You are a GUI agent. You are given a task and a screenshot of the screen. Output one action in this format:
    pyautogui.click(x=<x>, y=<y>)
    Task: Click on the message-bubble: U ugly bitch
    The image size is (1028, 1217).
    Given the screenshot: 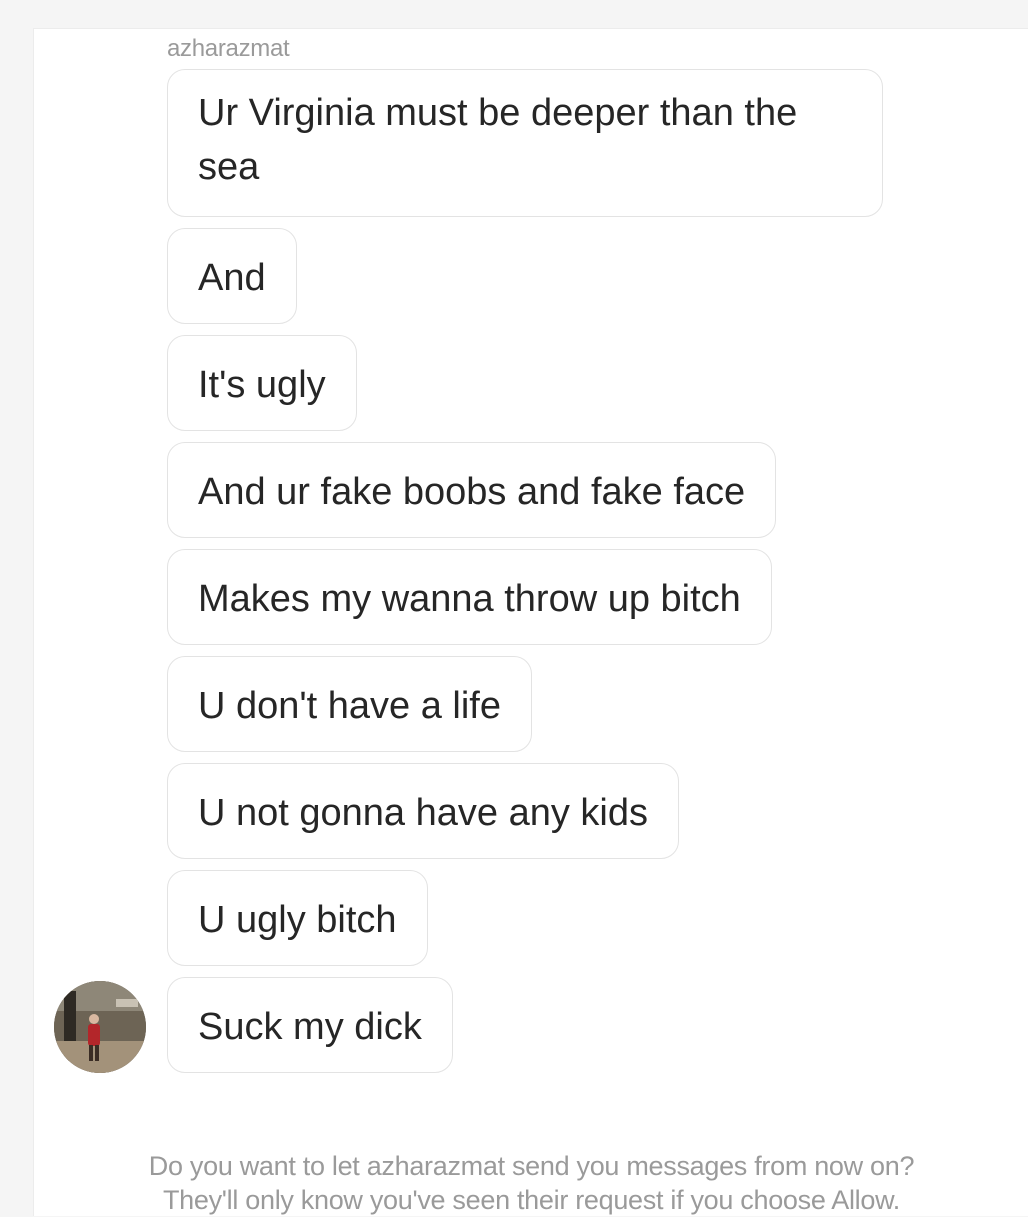 What is the action you would take?
    pyautogui.click(x=297, y=918)
    